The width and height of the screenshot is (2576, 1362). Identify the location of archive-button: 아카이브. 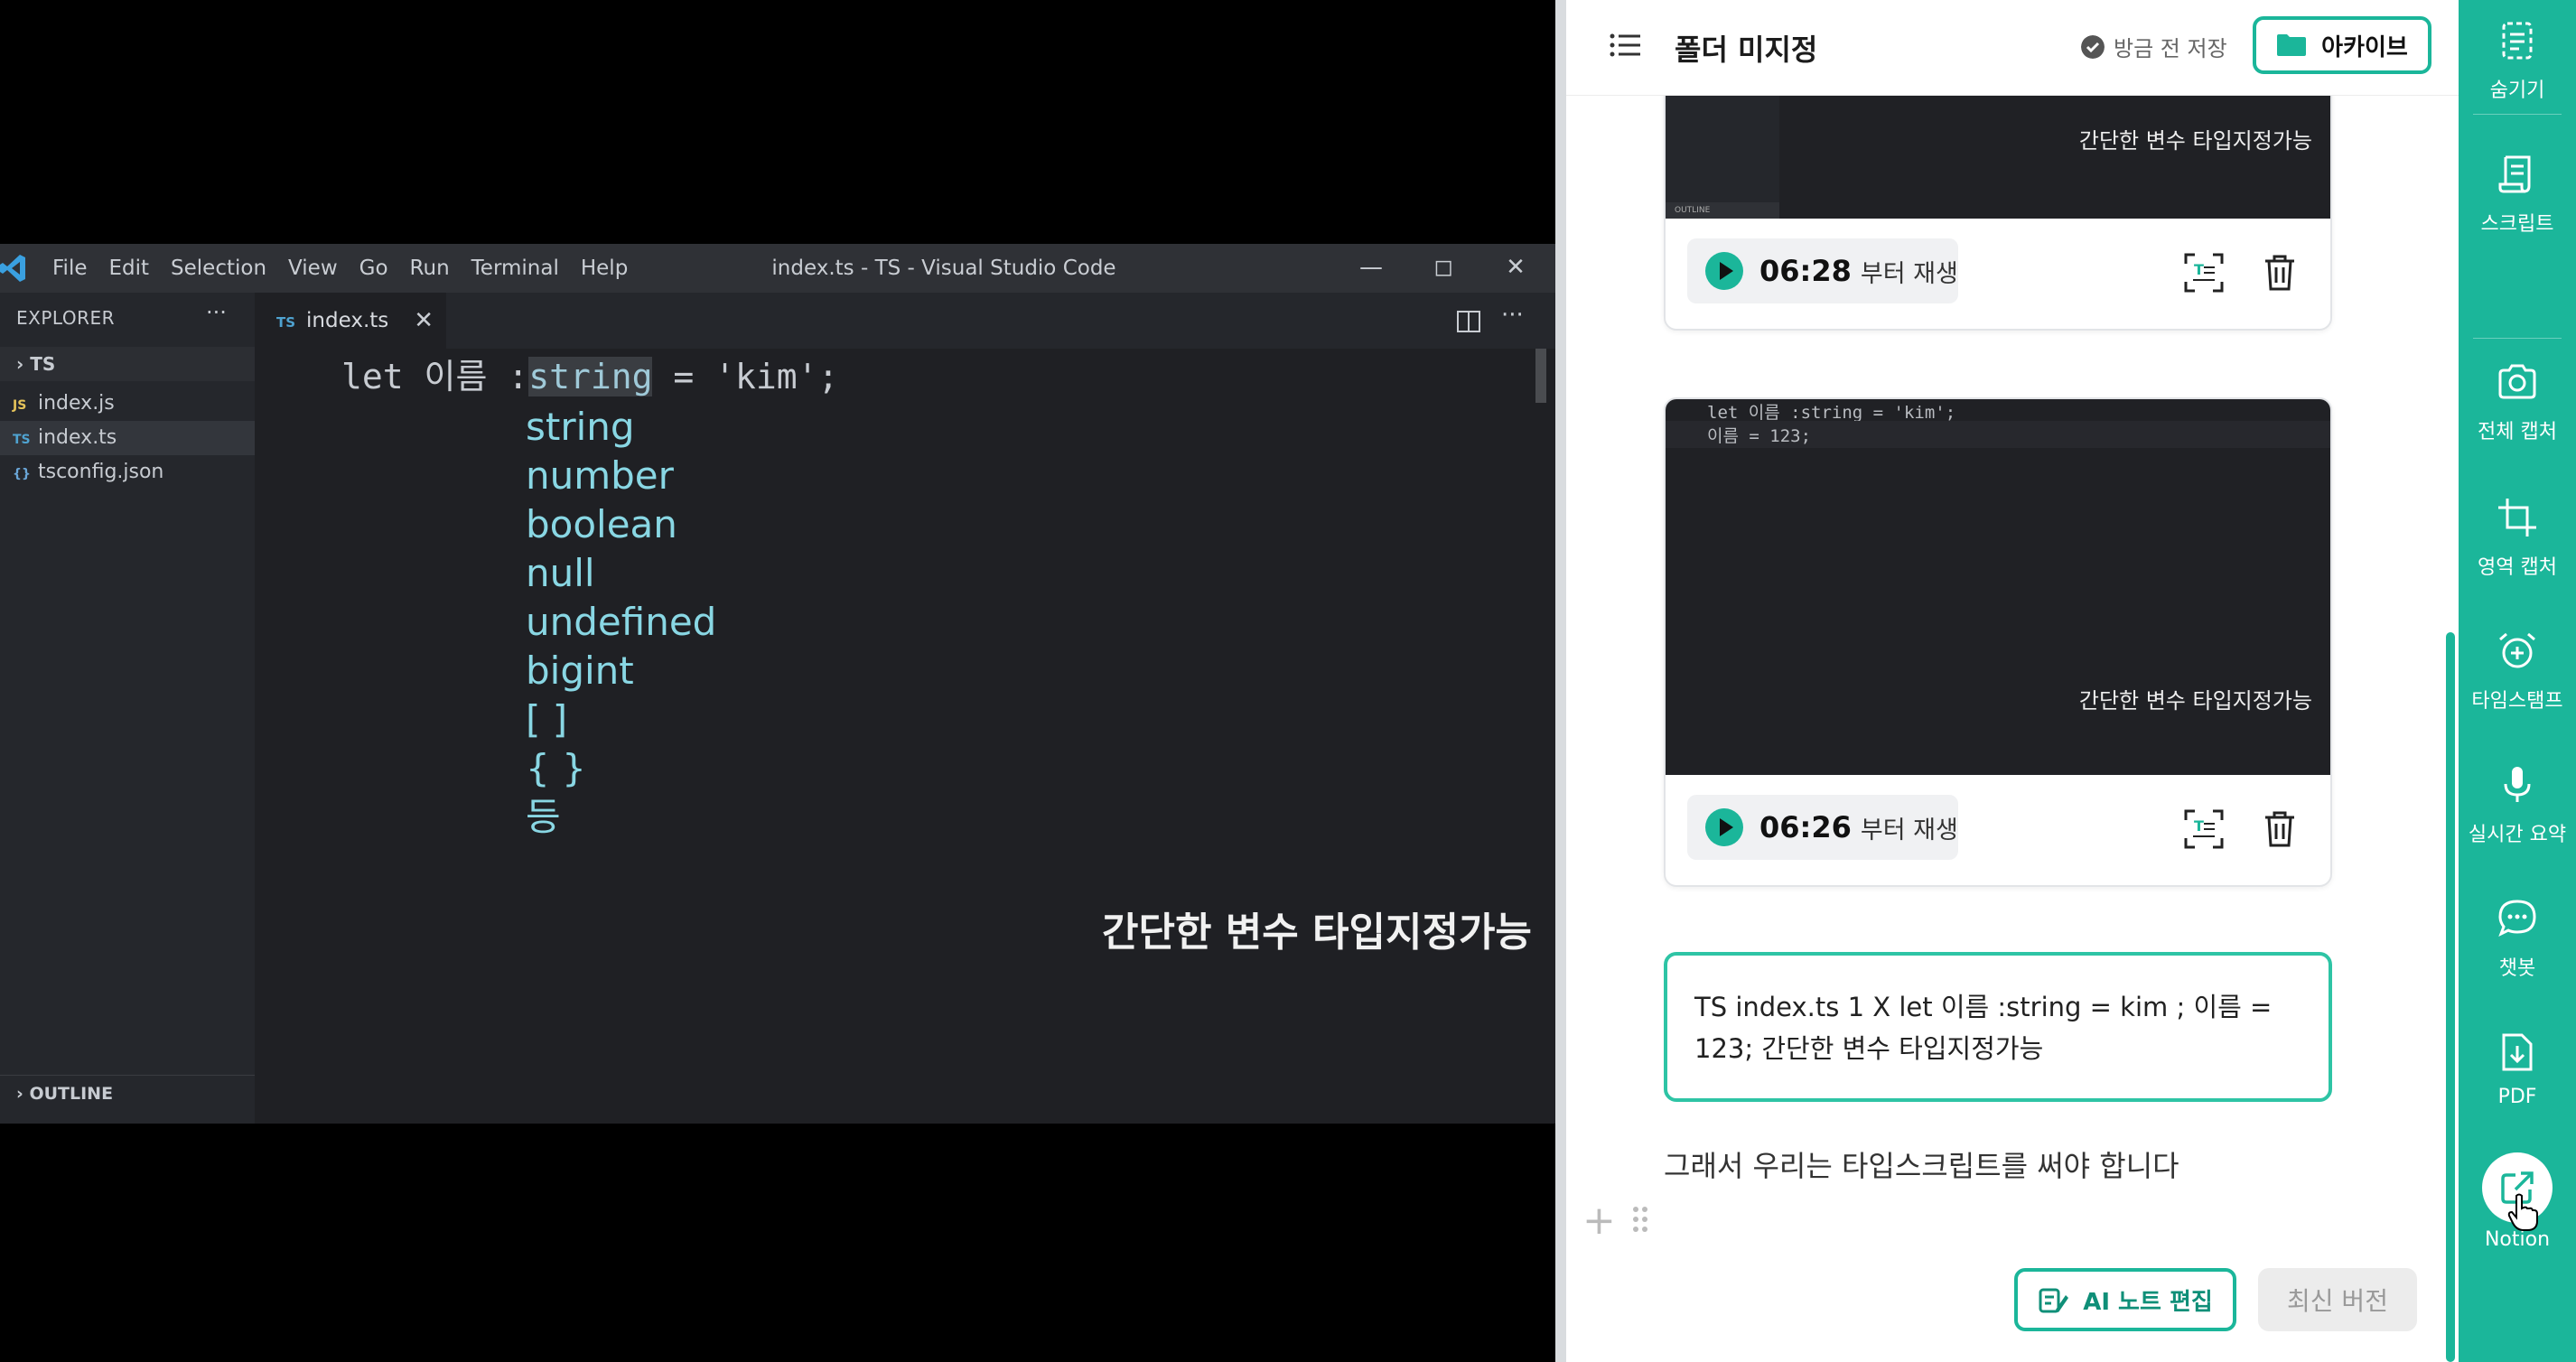
(2342, 45).